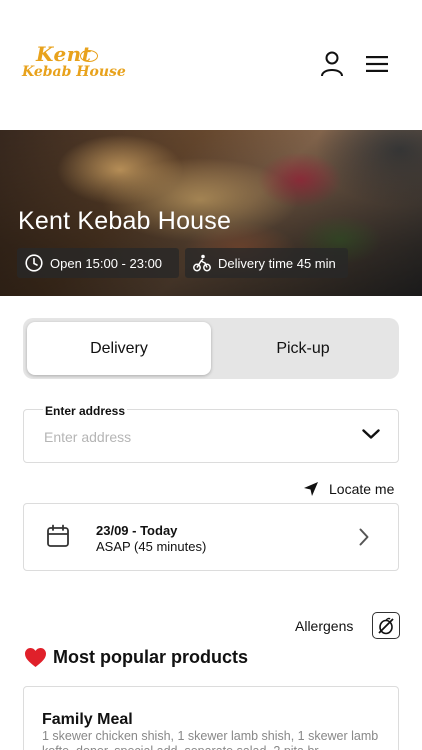 The image size is (422, 750). I want to click on chevron-down-icon, so click(371, 434).